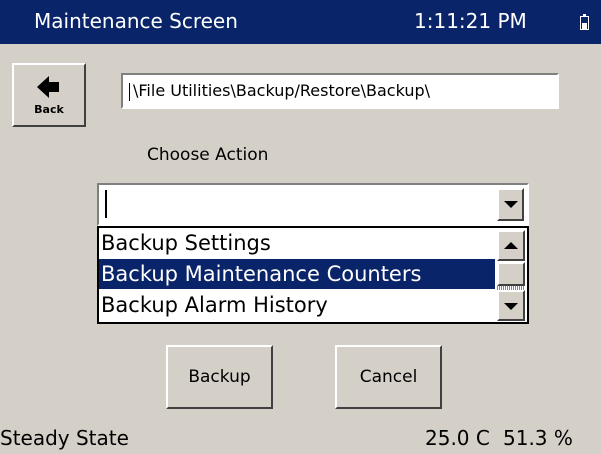  I want to click on scroll-up-button, so click(511, 245).